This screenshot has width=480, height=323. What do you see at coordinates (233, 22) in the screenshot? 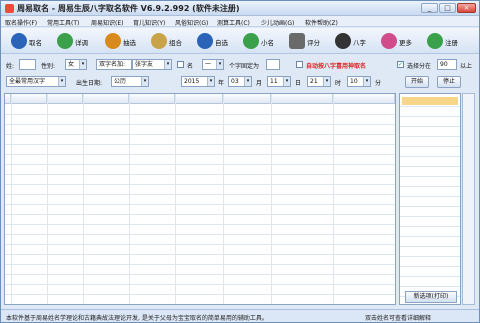
I see `menu-calc: 测算工具(C)` at bounding box center [233, 22].